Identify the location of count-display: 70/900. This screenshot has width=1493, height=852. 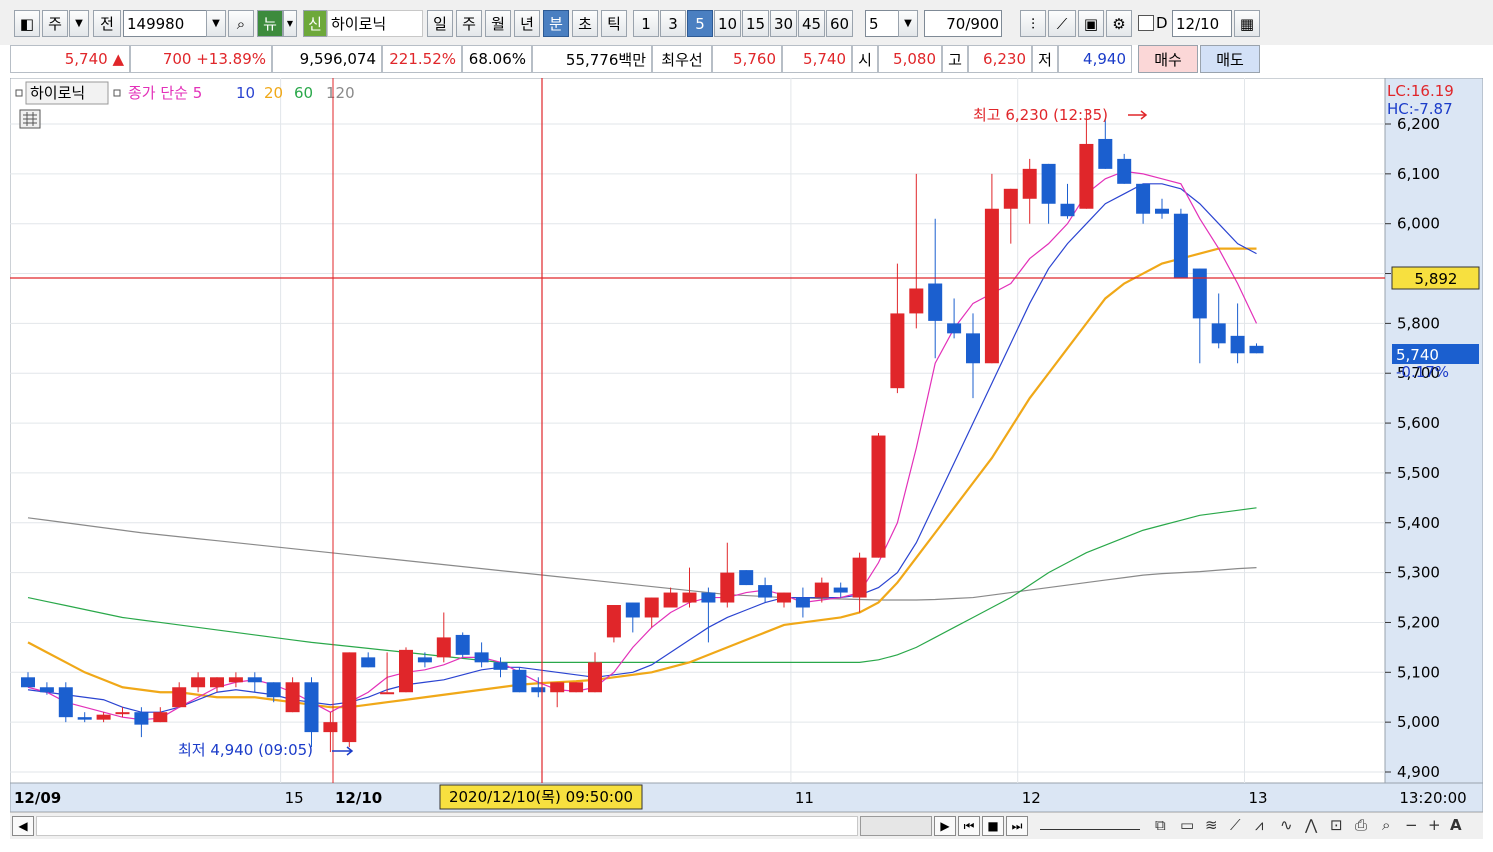
(963, 23).